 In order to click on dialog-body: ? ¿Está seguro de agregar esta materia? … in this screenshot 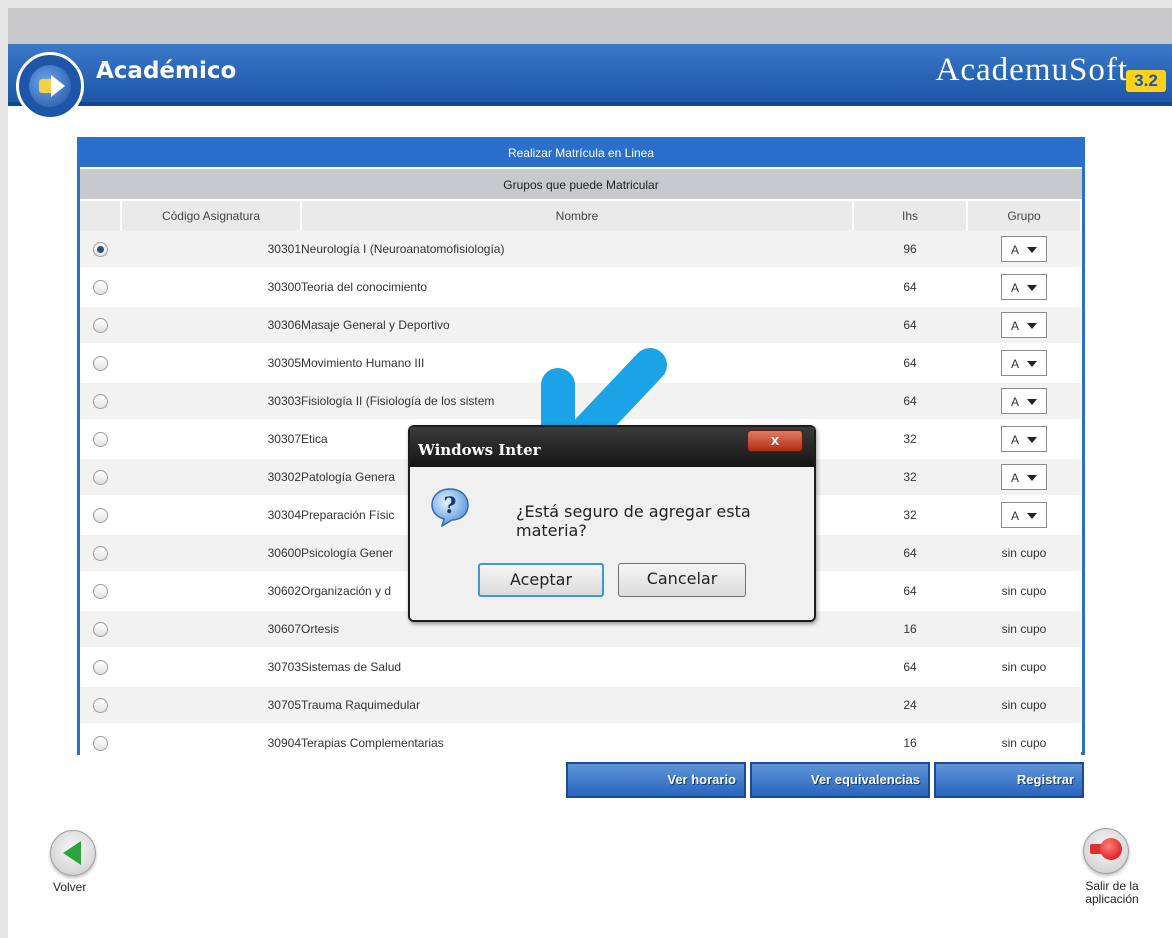, I will do `click(612, 543)`.